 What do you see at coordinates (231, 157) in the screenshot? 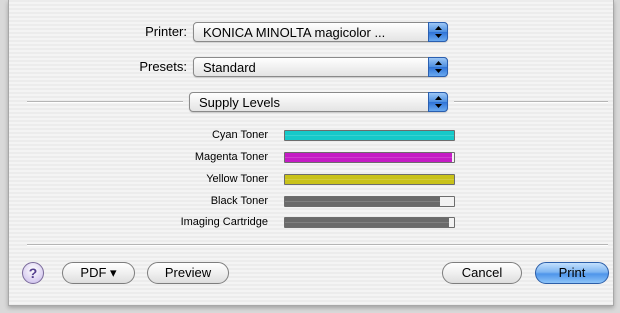
I see `supply-label: Magenta Toner` at bounding box center [231, 157].